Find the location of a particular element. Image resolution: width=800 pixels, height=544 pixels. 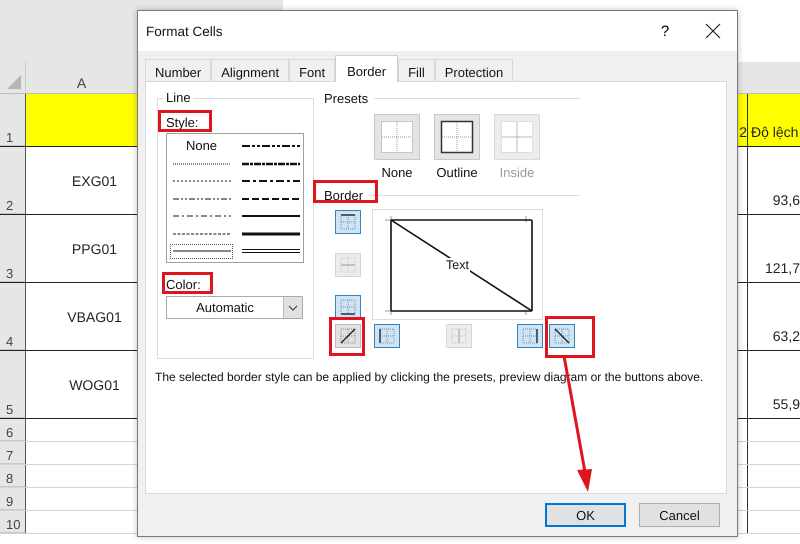

vertical-border-icon is located at coordinates (458, 336).